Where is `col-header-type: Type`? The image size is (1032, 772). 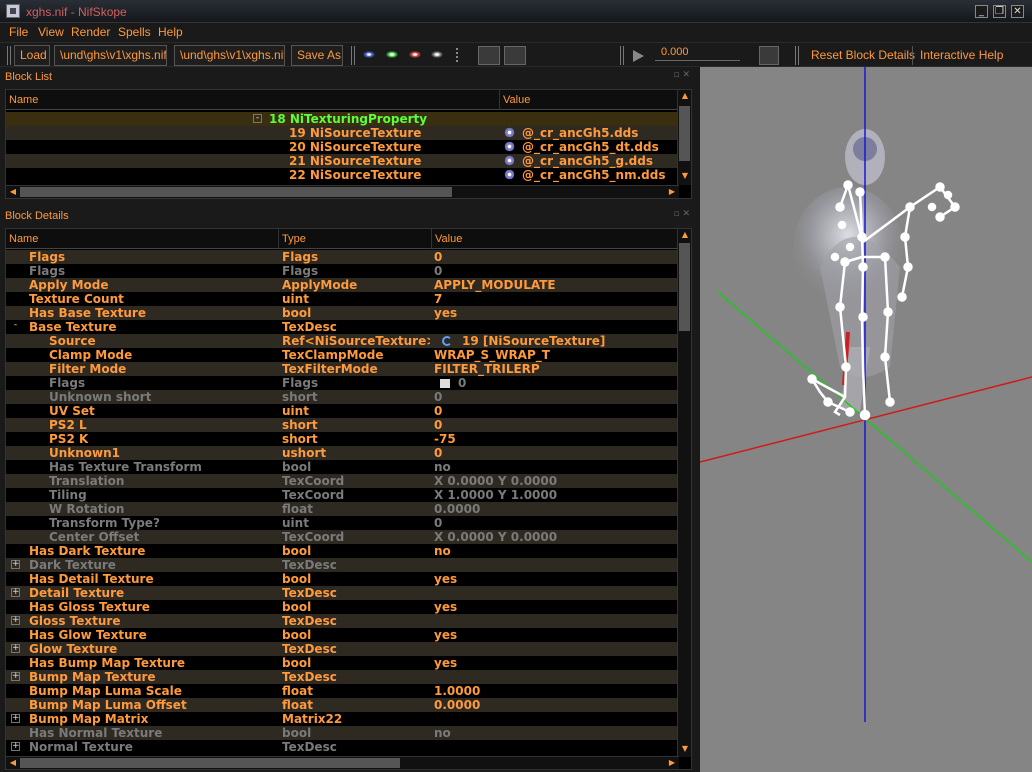
col-header-type: Type is located at coordinates (355, 239).